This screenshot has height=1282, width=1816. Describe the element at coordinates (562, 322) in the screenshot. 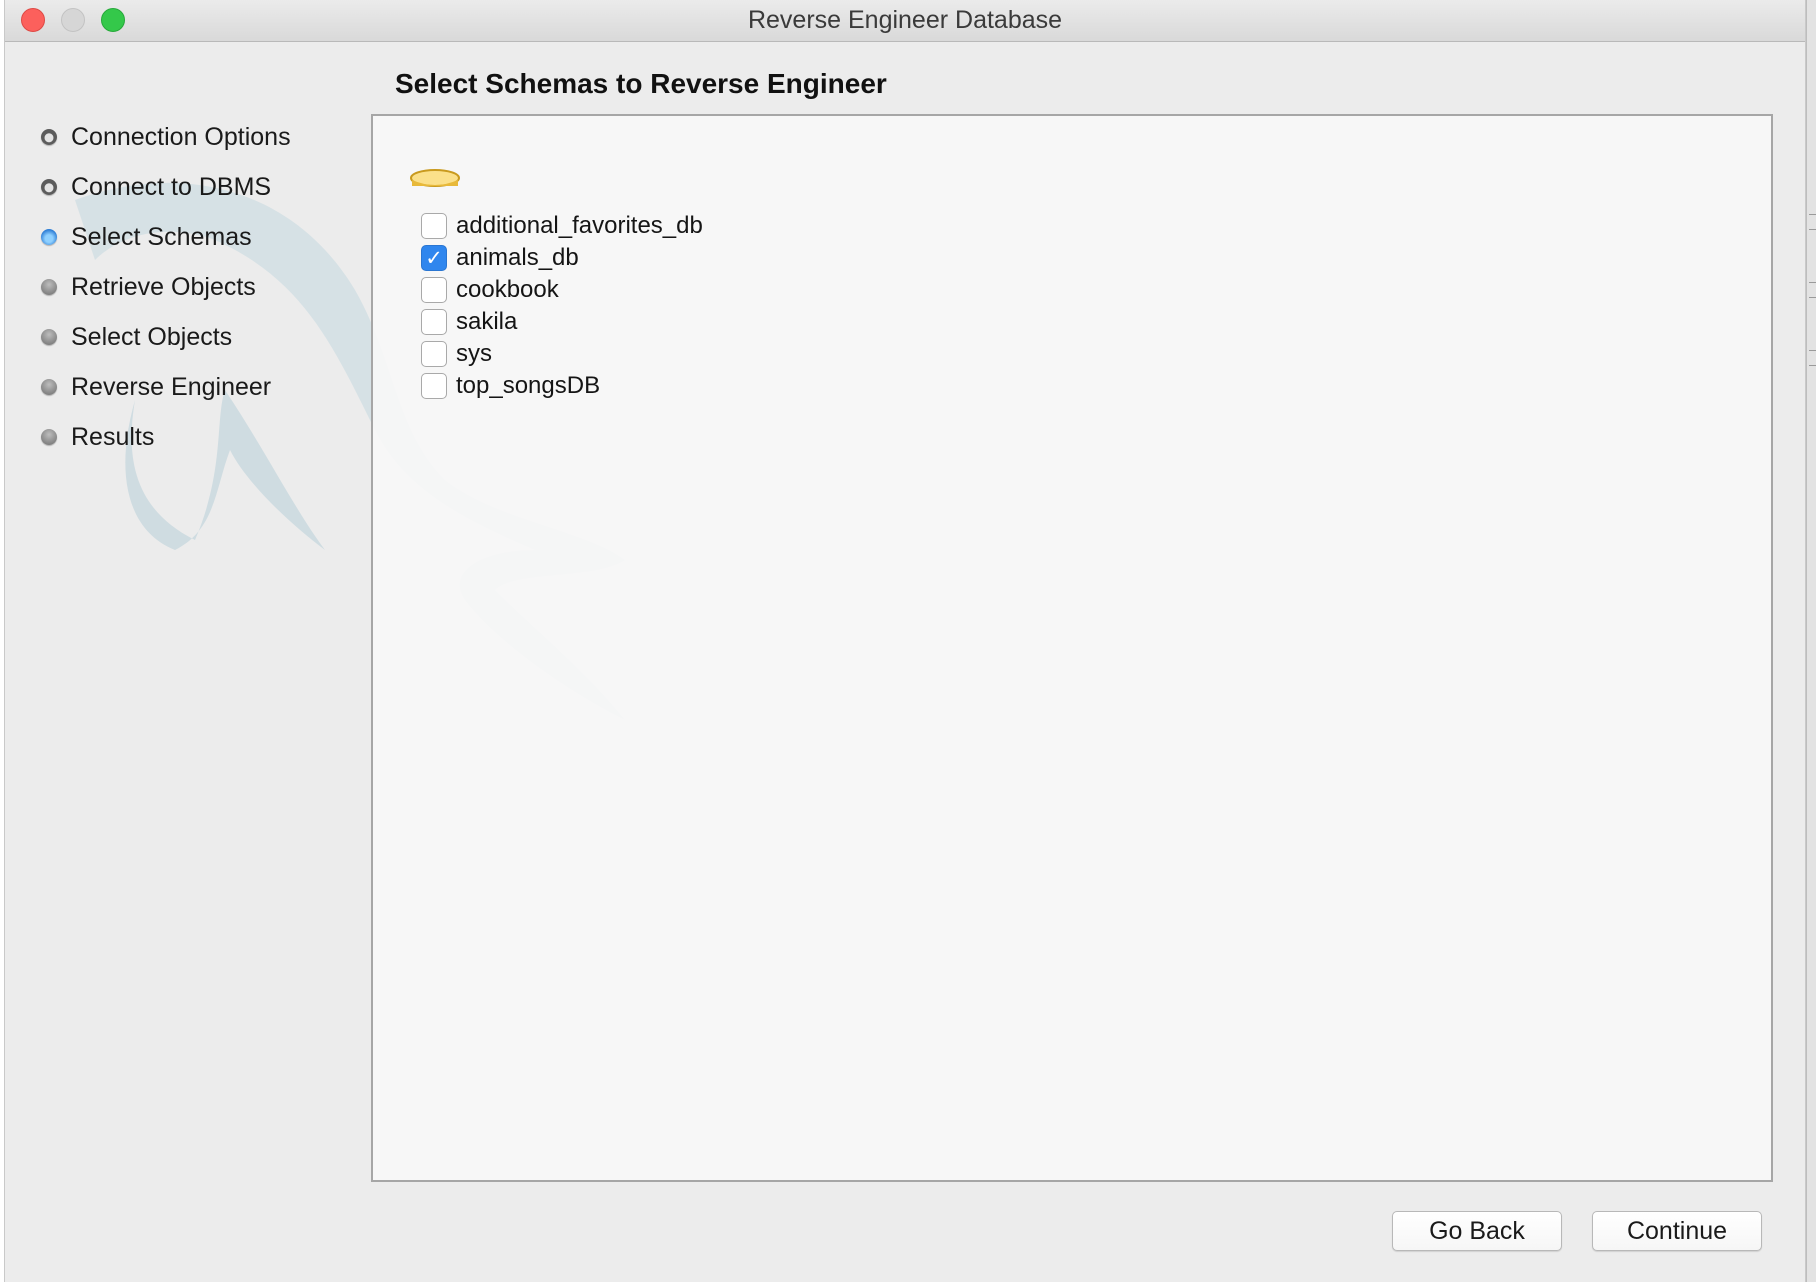

I see `schema-row-sakila: sakila` at that location.